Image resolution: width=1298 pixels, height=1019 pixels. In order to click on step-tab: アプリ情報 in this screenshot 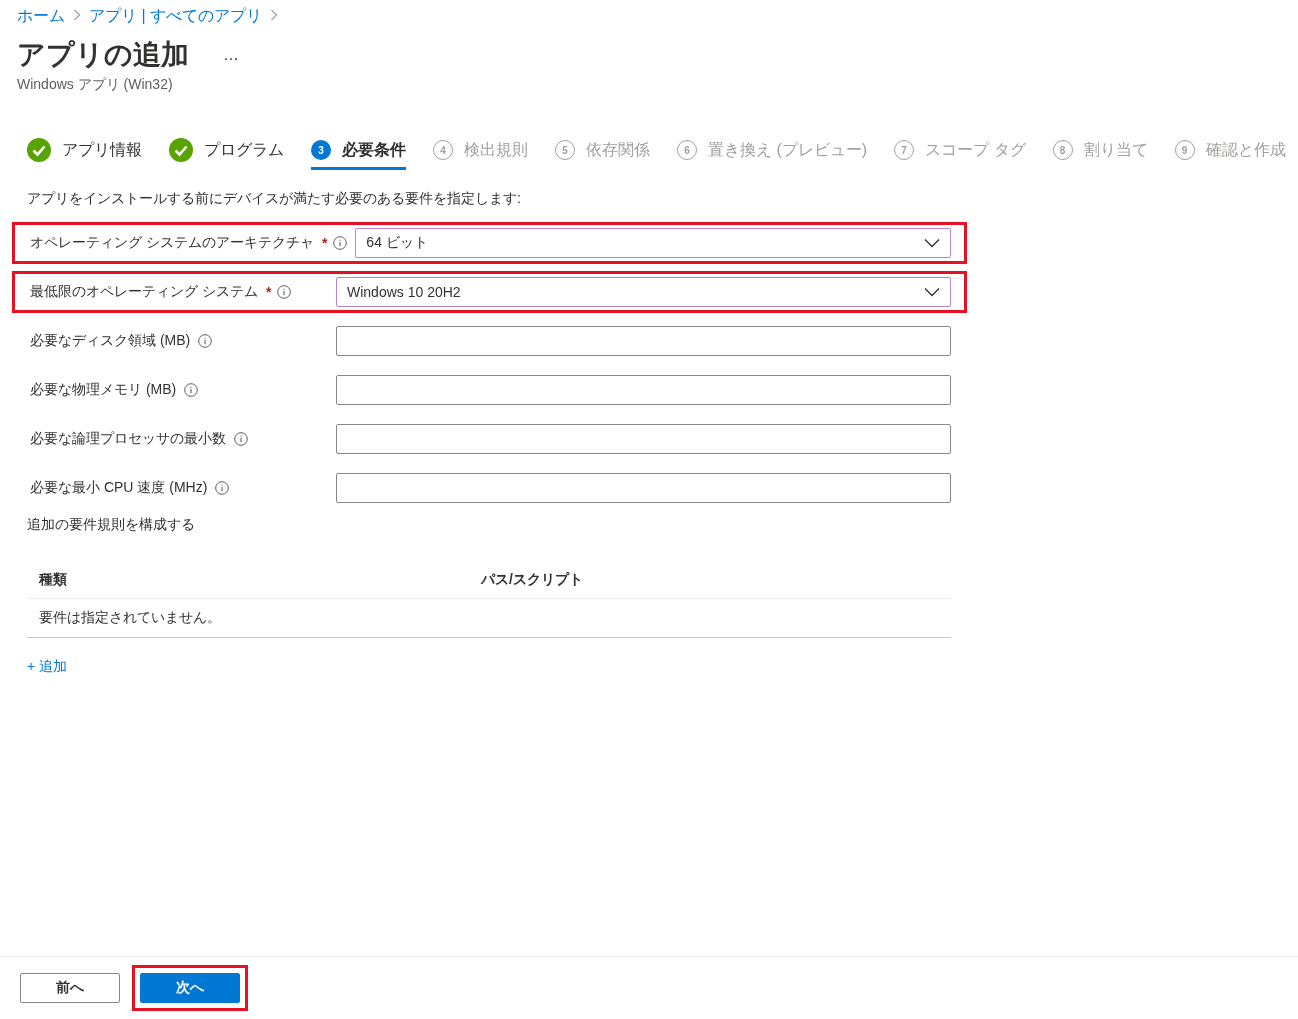, I will do `click(84, 150)`.